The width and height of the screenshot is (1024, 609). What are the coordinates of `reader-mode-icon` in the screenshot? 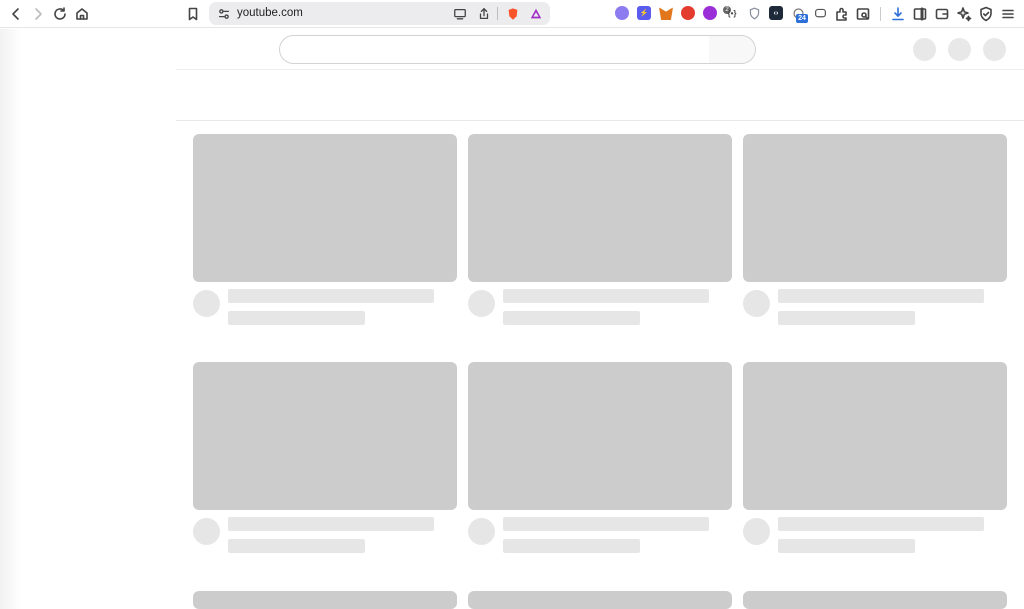 It's located at (863, 14).